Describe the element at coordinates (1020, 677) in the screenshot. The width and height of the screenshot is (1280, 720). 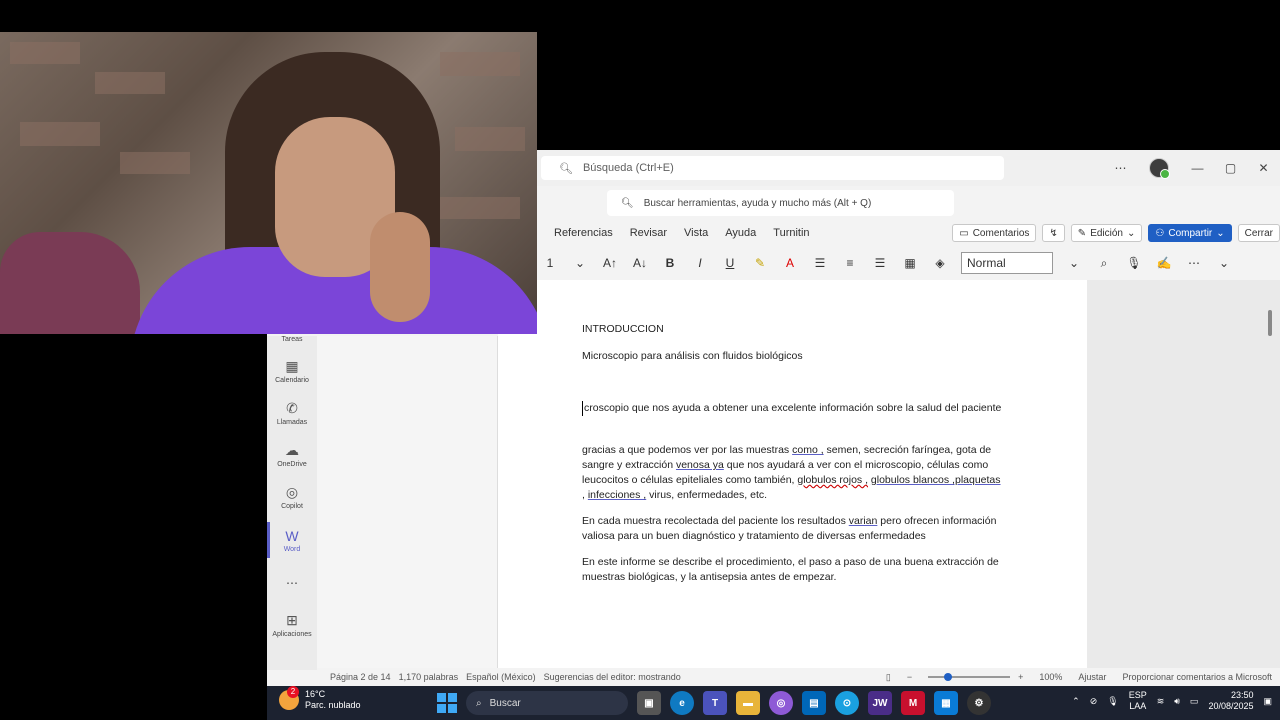
I see `zoom-in-icon: +` at that location.